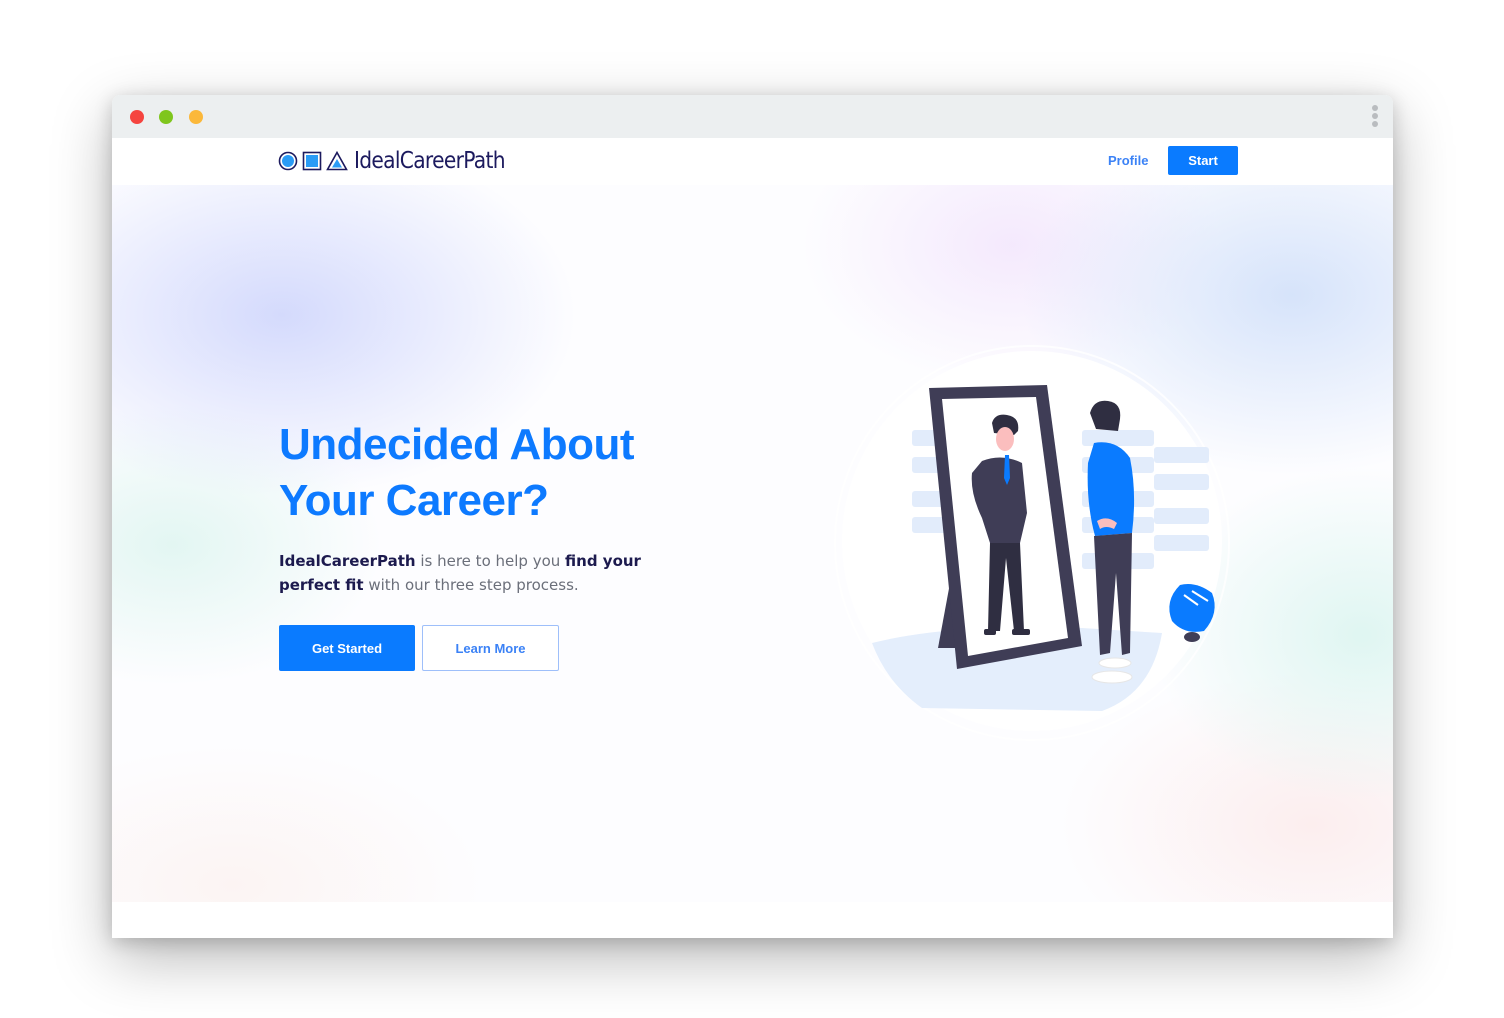 The height and width of the screenshot is (1018, 1504). What do you see at coordinates (1032, 543) in the screenshot?
I see `person-looking-in-mirror-illustration` at bounding box center [1032, 543].